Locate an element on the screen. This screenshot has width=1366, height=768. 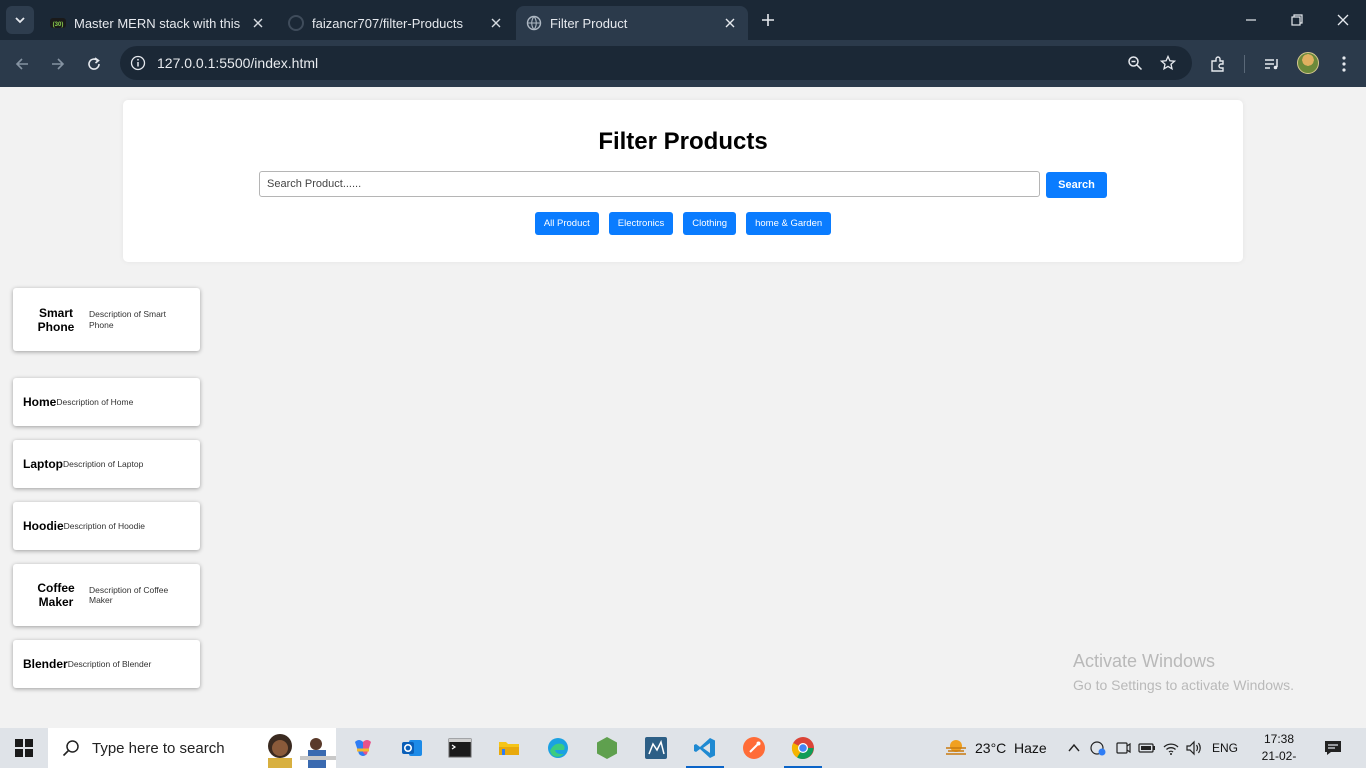
plus-icon is located at coordinates (768, 20).